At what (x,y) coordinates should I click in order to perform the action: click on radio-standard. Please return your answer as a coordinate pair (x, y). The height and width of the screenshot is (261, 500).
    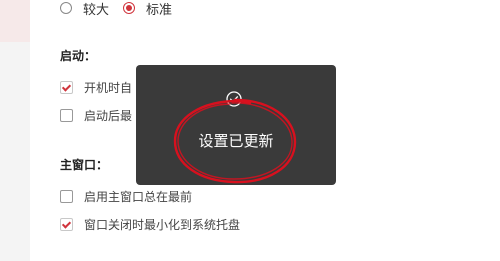
    Looking at the image, I should click on (129, 8).